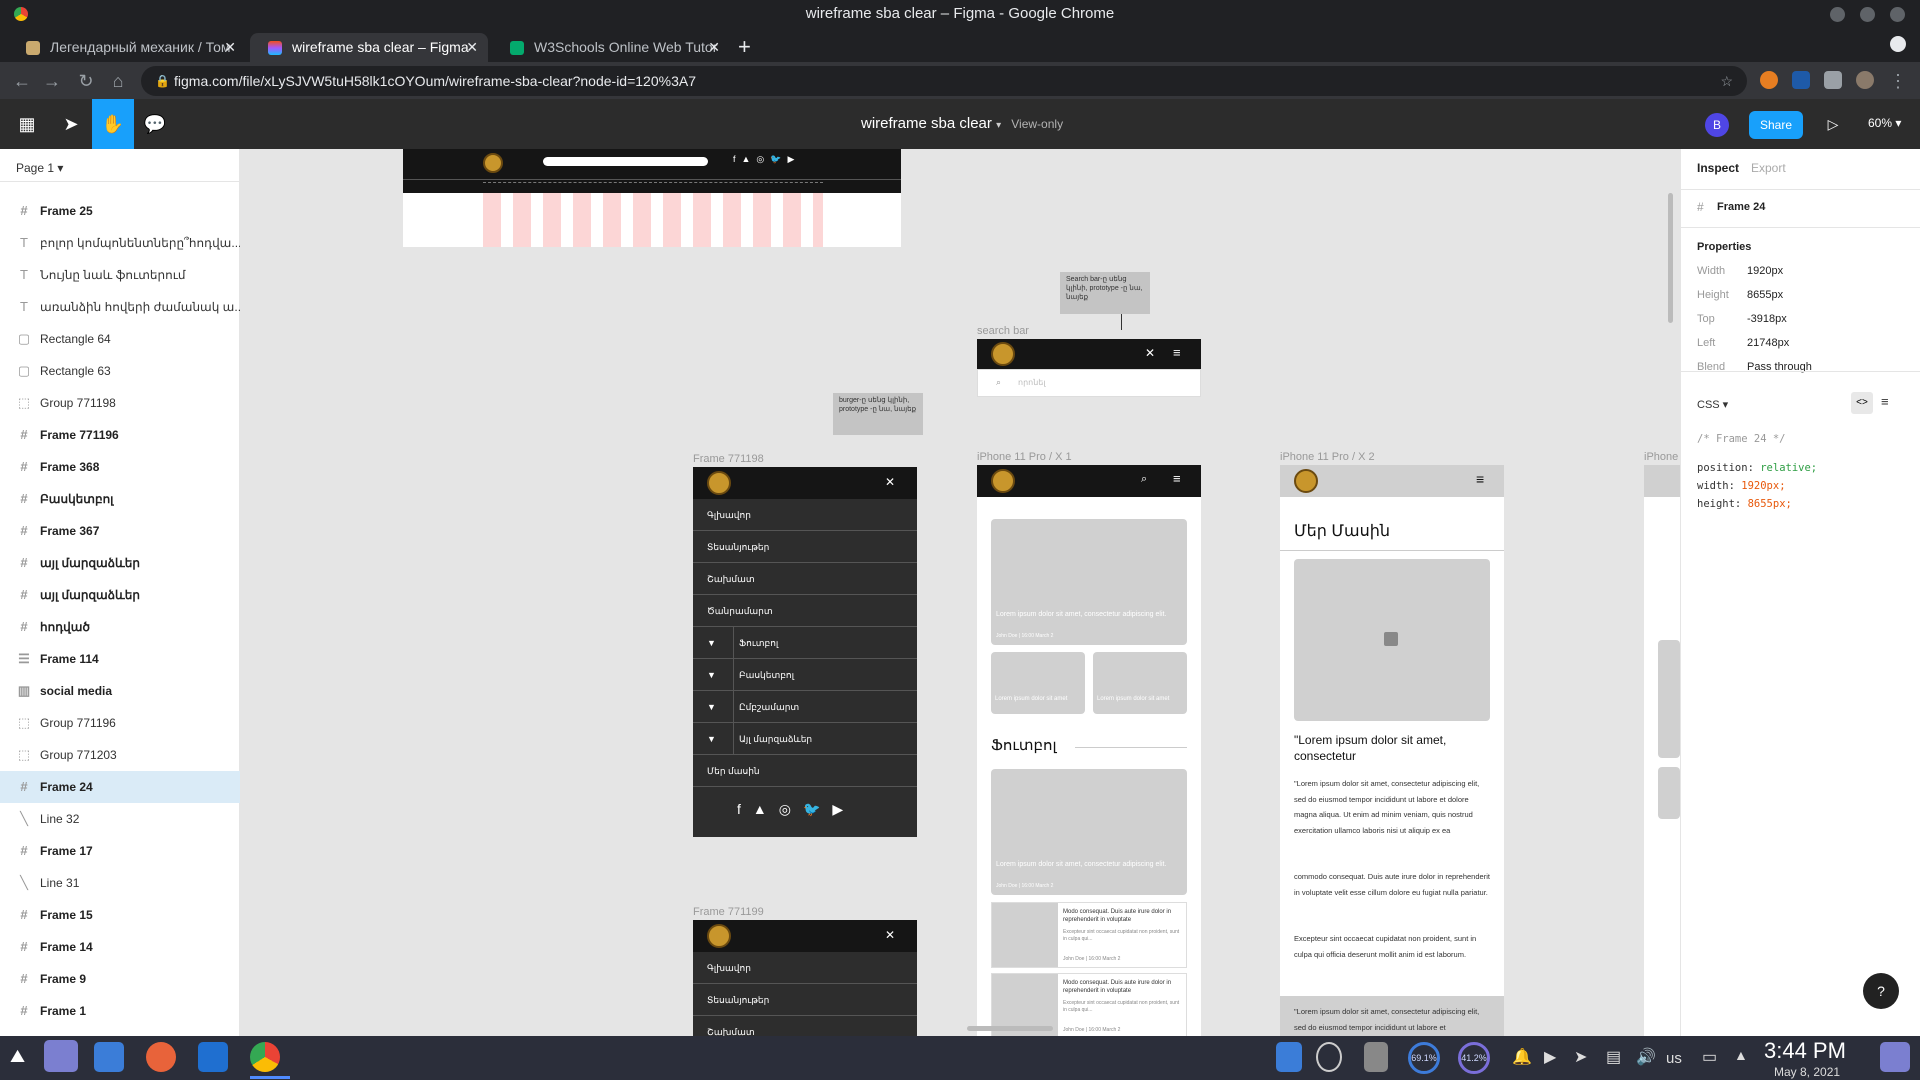  Describe the element at coordinates (744, 47) in the screenshot. I see `new-tab-icon: +` at that location.